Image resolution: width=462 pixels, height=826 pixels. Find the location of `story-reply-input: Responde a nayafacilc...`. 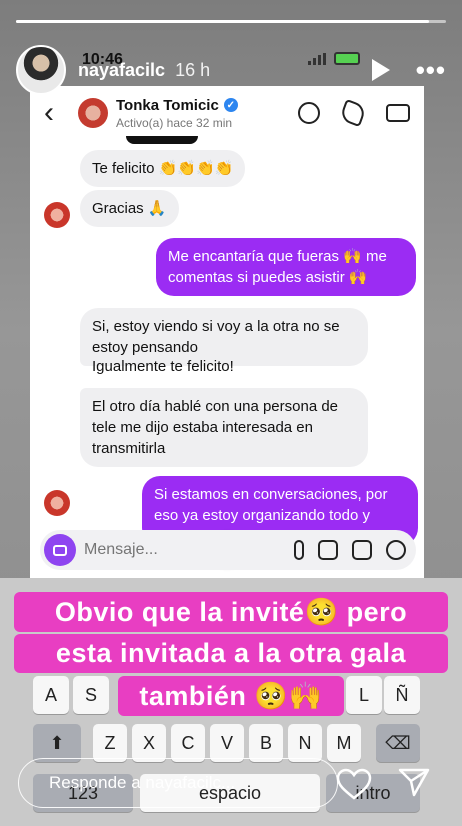

story-reply-input: Responde a nayafacilc... is located at coordinates (178, 783).